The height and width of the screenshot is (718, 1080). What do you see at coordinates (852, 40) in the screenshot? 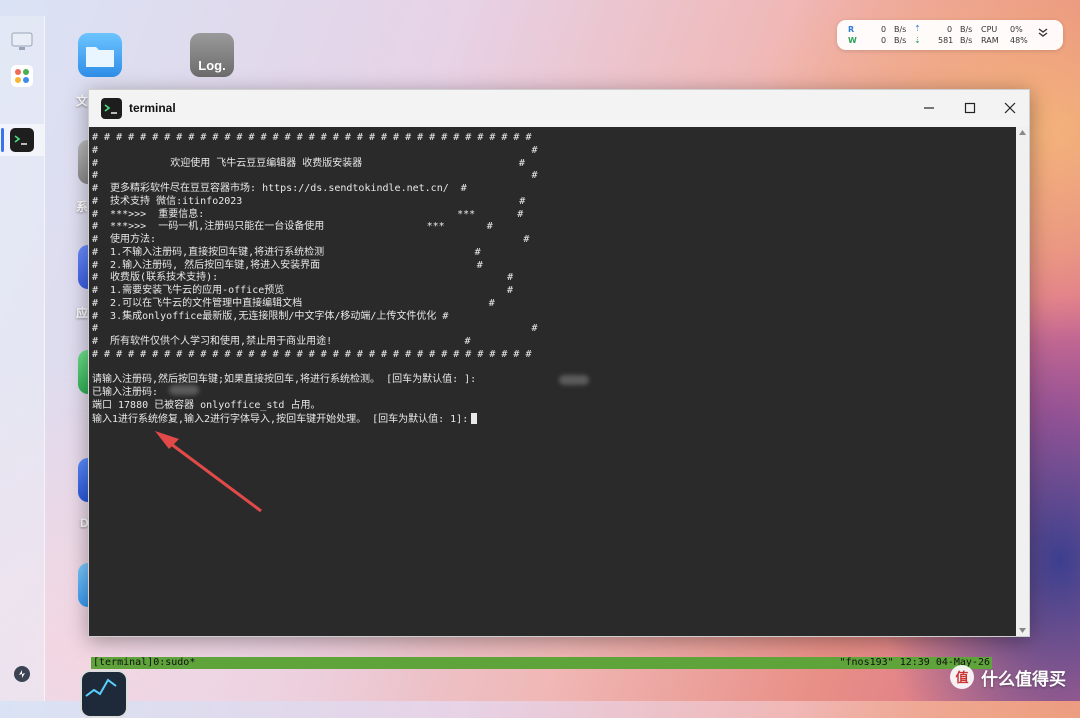
I see `write-label: W` at bounding box center [852, 40].